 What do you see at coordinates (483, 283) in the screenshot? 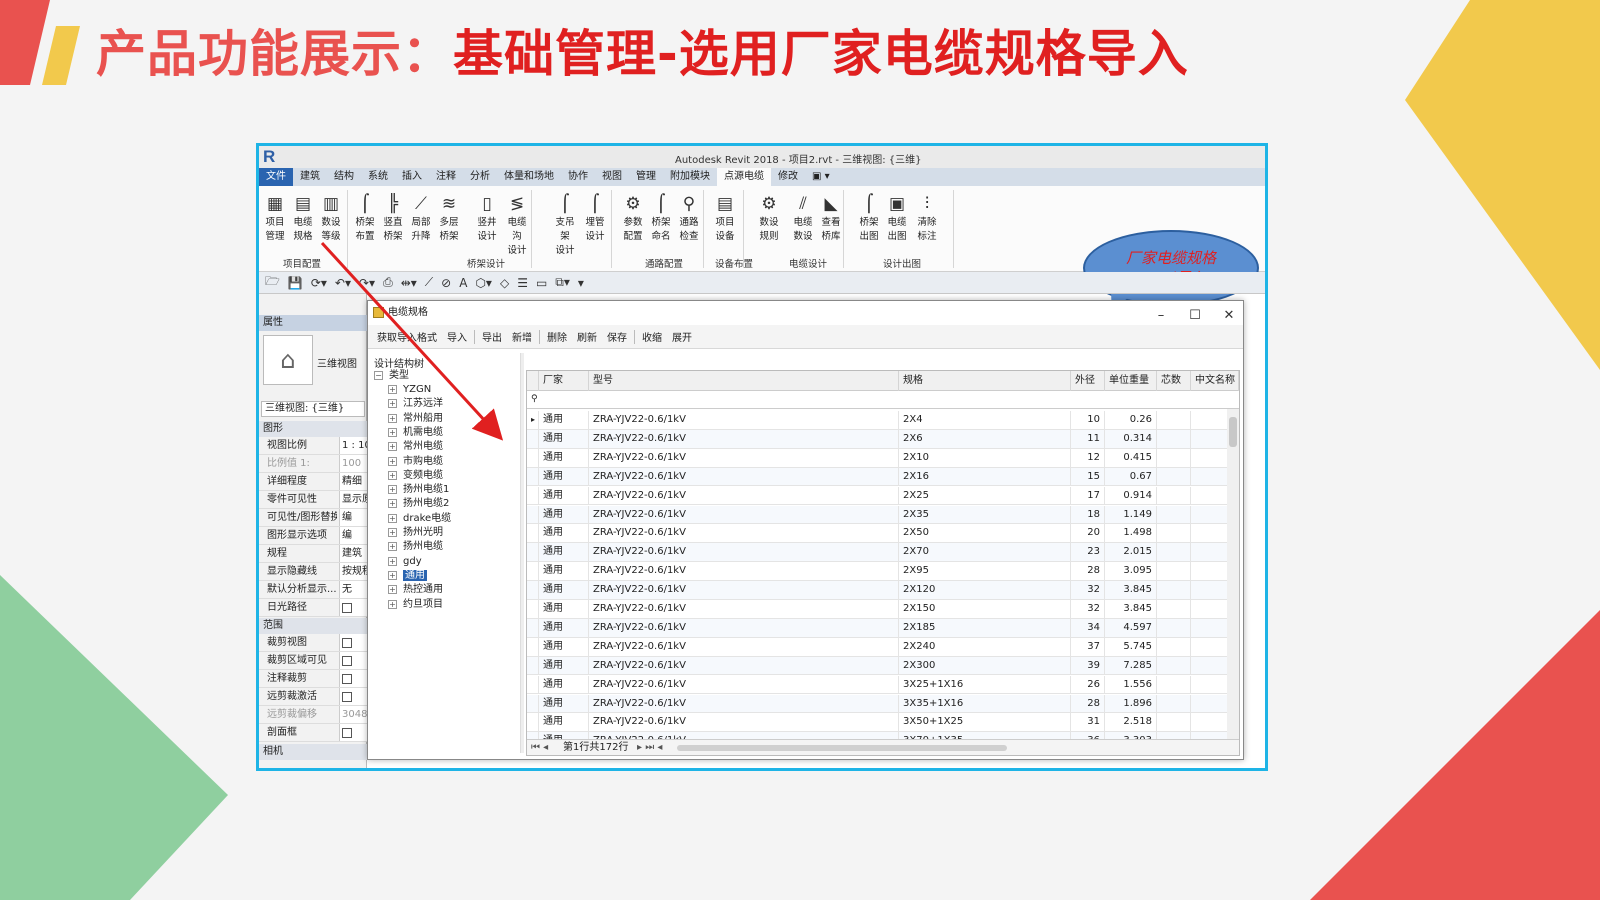
I see `3d-view-icon: ⬡▾` at bounding box center [483, 283].